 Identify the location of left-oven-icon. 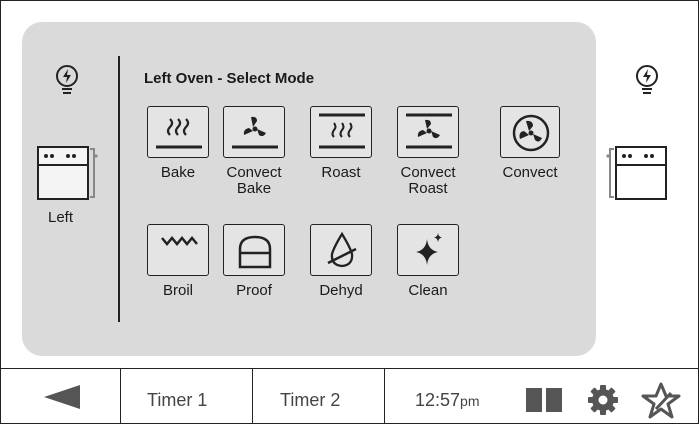
(67, 173).